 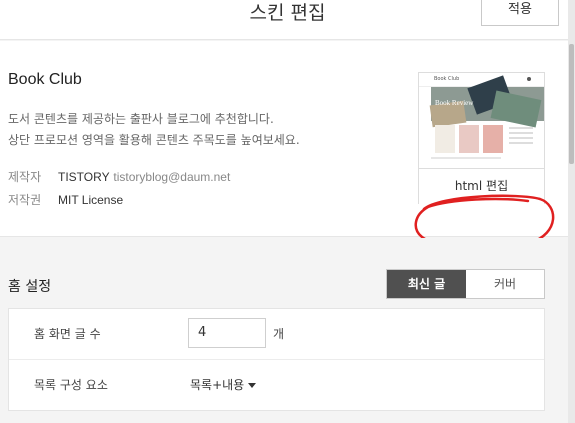 I want to click on license-label: 저작권, so click(x=25, y=200).